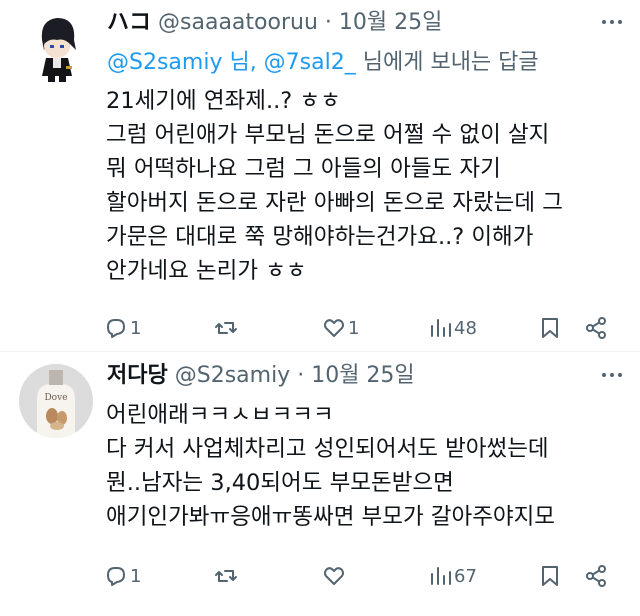 Image resolution: width=640 pixels, height=616 pixels. I want to click on user-handle: @saaaatooruu, so click(238, 22).